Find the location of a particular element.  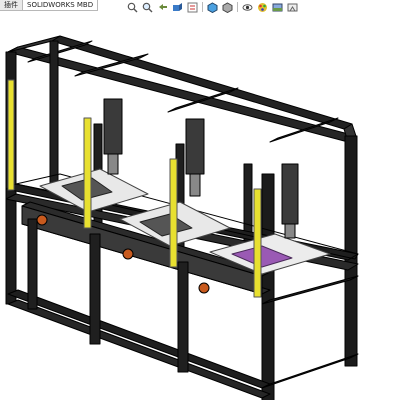

zoom-to-fit-icon is located at coordinates (132, 7).